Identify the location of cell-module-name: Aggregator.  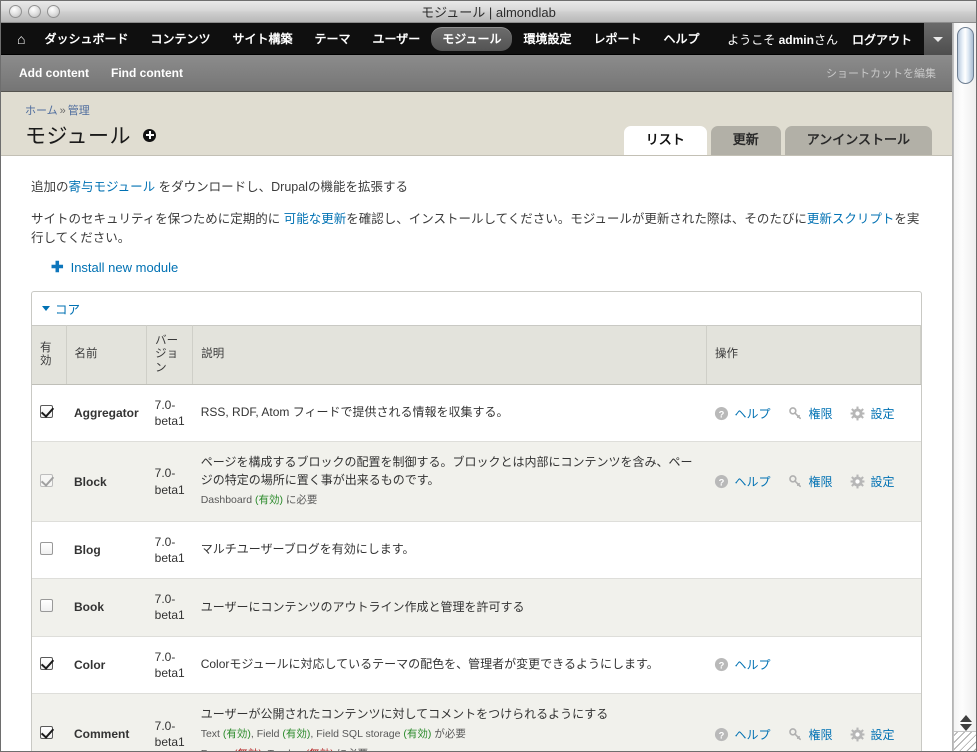
(106, 413).